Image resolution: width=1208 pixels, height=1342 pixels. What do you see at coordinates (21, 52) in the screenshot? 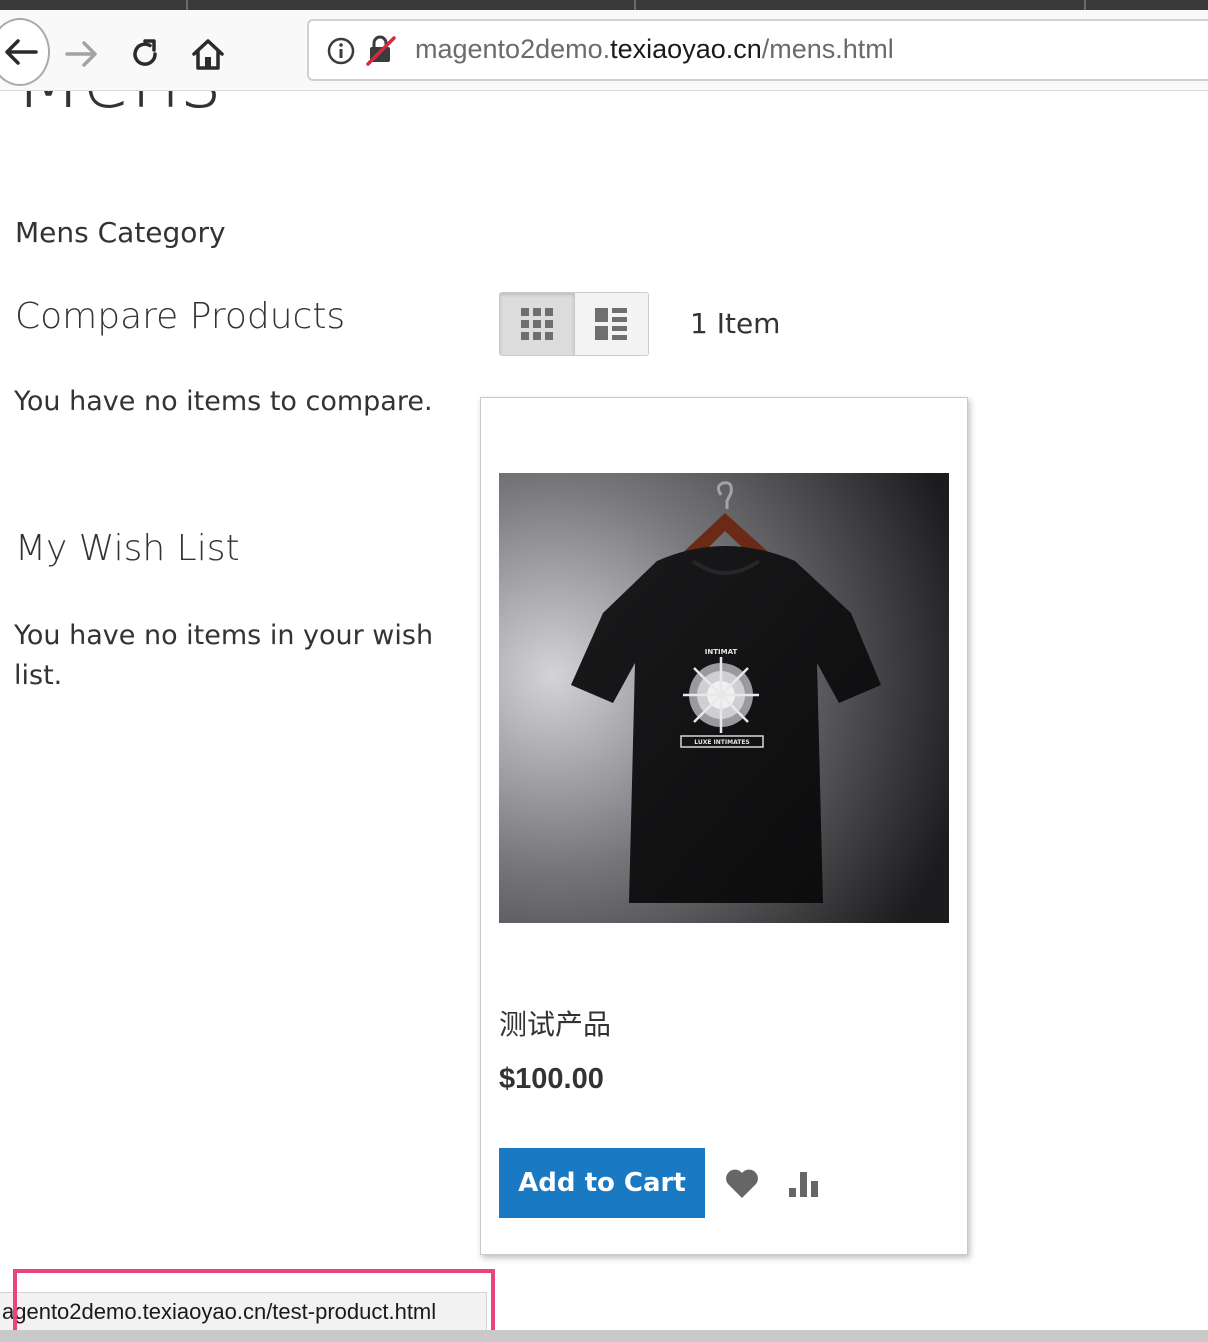
I see `arrow-left-icon` at bounding box center [21, 52].